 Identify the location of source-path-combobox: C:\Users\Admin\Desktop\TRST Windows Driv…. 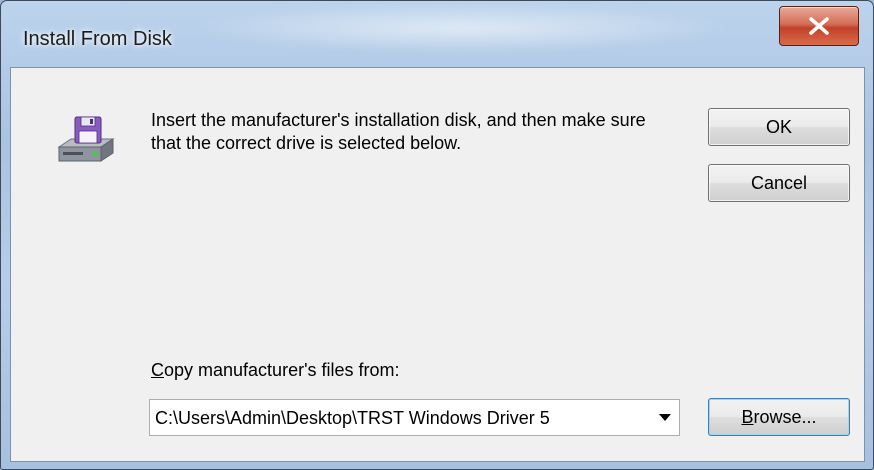
(414, 417).